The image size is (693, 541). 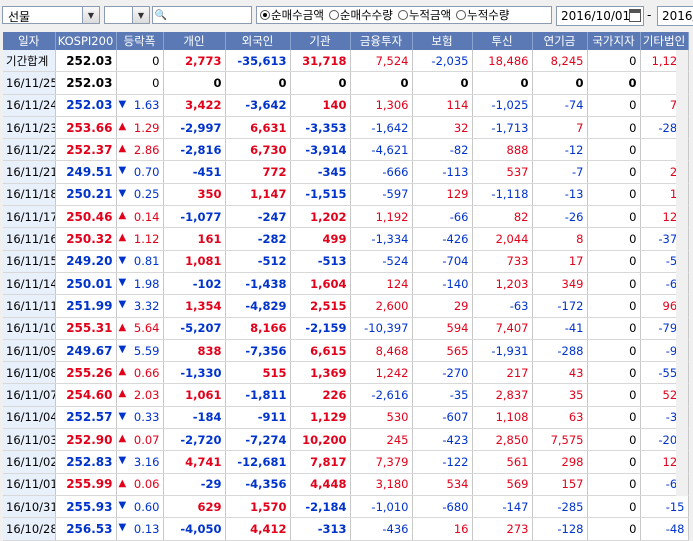 I want to click on table-cell: 17, so click(x=560, y=261).